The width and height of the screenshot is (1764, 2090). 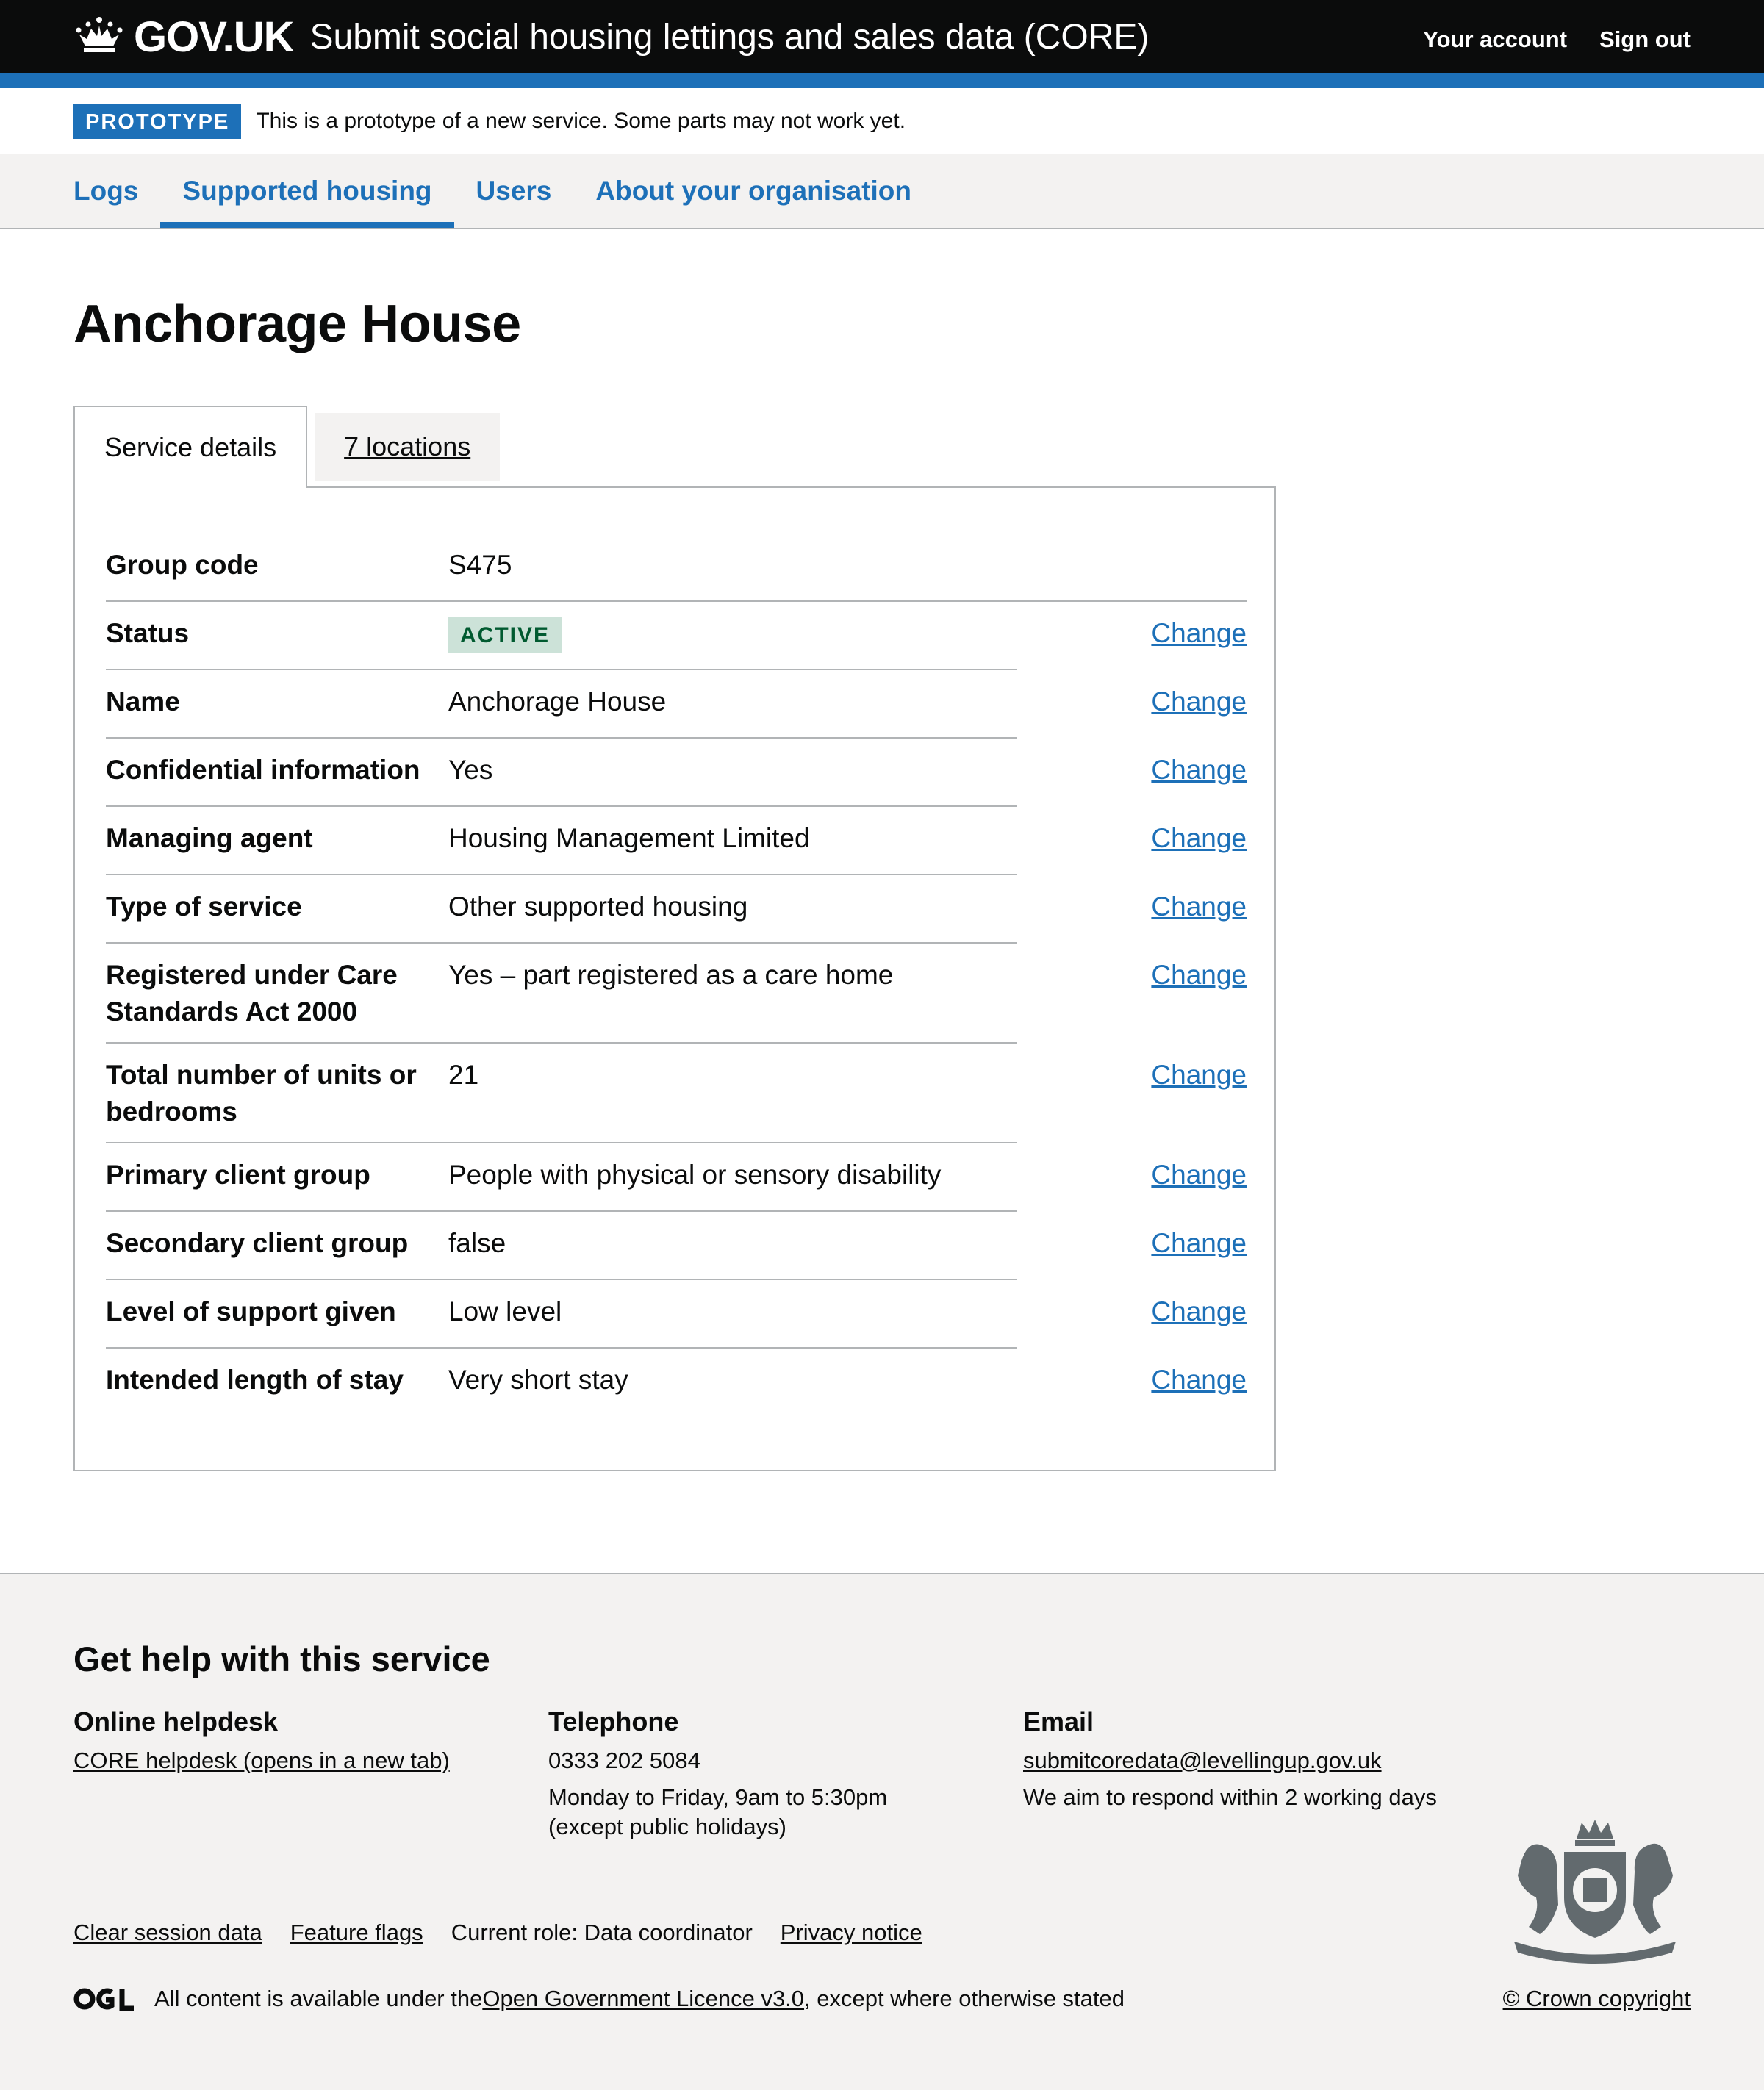 What do you see at coordinates (676, 1246) in the screenshot?
I see `summary-row-secondary-client-group: Secondary client group false Change` at bounding box center [676, 1246].